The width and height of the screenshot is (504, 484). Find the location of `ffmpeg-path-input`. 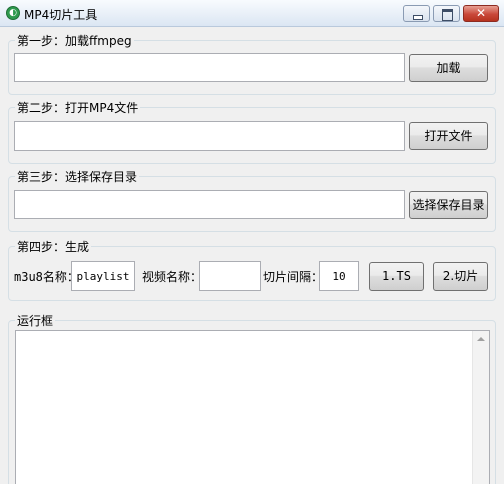

ffmpeg-path-input is located at coordinates (209, 67).